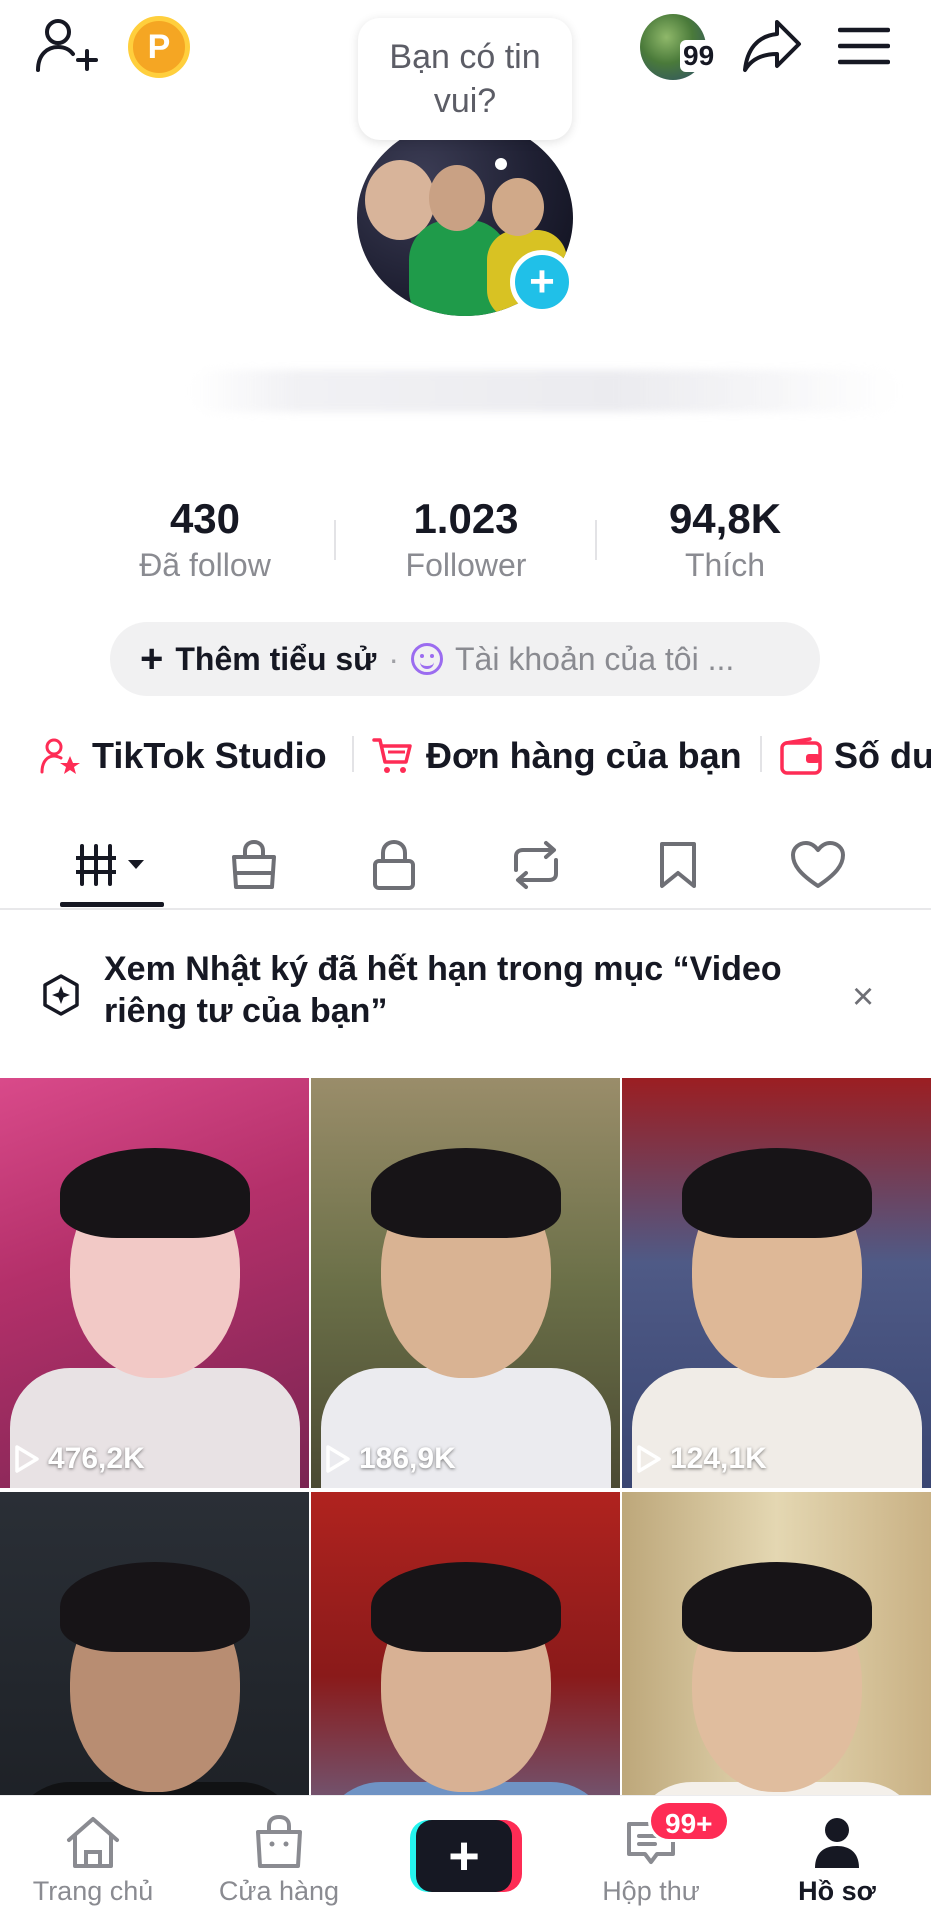 The height and width of the screenshot is (1920, 931). I want to click on tiktok-studio-link: TikTok Studio, so click(183, 756).